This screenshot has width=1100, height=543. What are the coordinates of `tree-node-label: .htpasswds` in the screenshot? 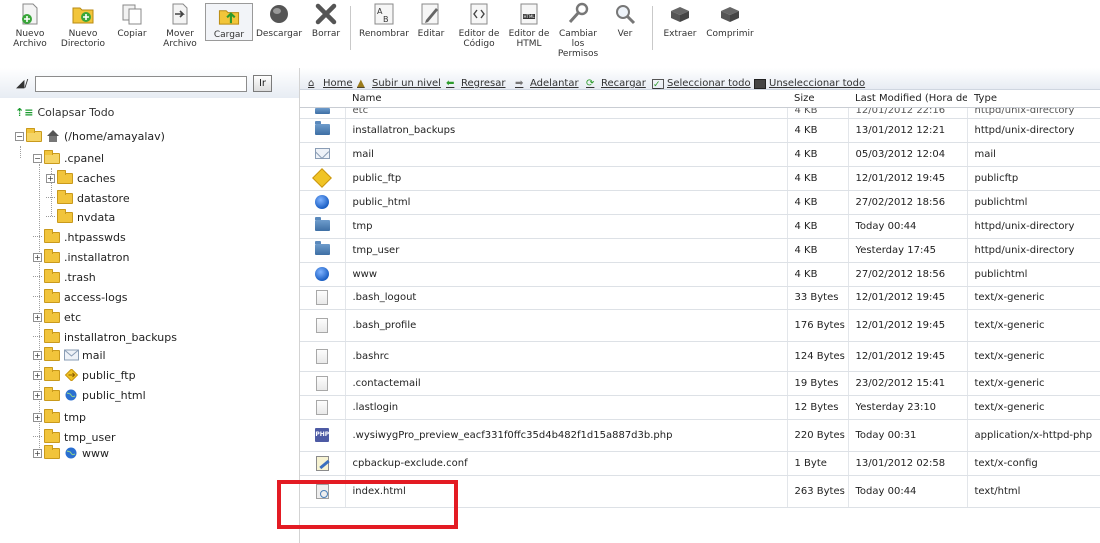 It's located at (95, 237).